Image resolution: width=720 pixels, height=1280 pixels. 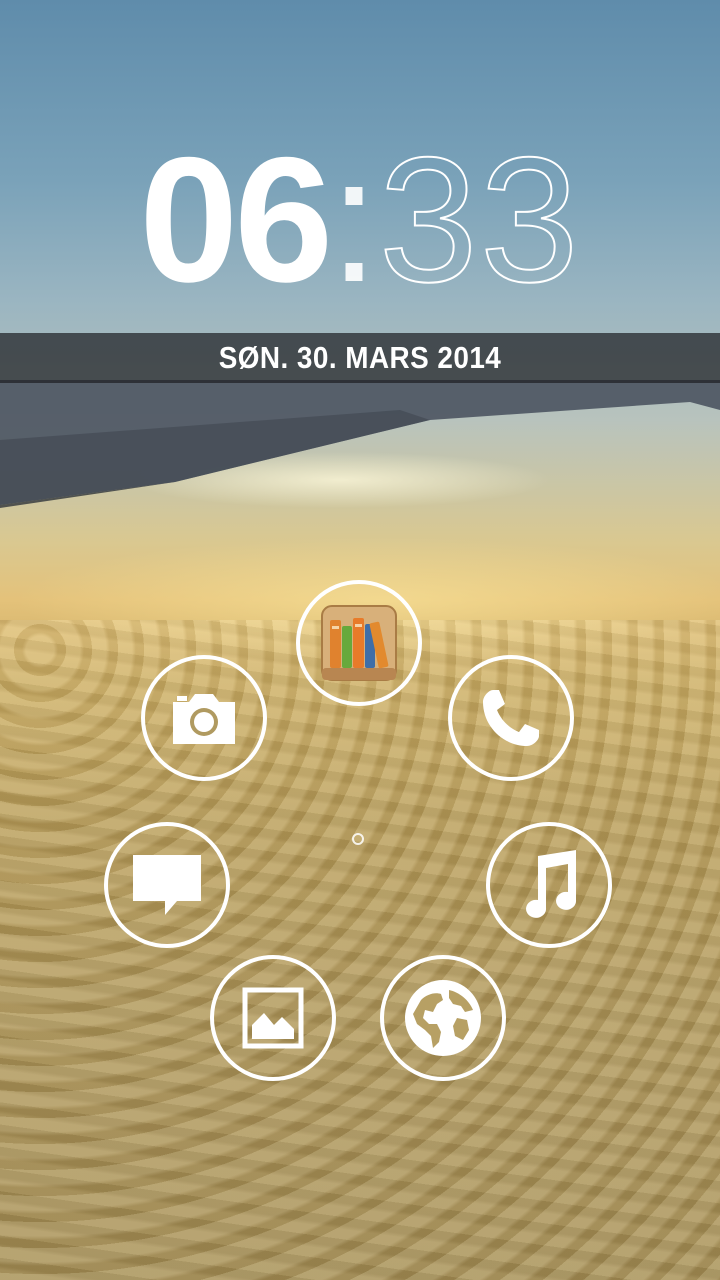 I want to click on phone-icon, so click(x=511, y=718).